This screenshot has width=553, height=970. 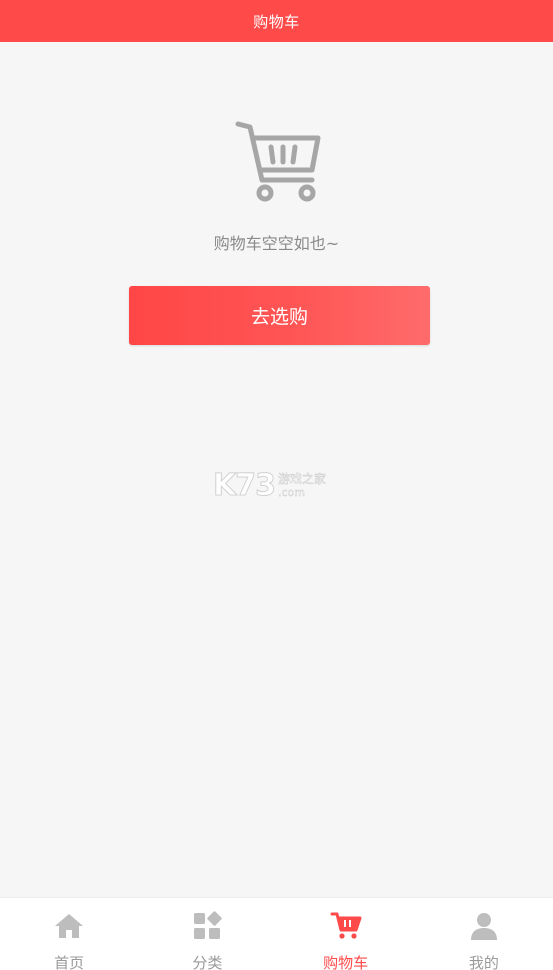 What do you see at coordinates (69, 962) in the screenshot?
I see `tab-label-home: 首页` at bounding box center [69, 962].